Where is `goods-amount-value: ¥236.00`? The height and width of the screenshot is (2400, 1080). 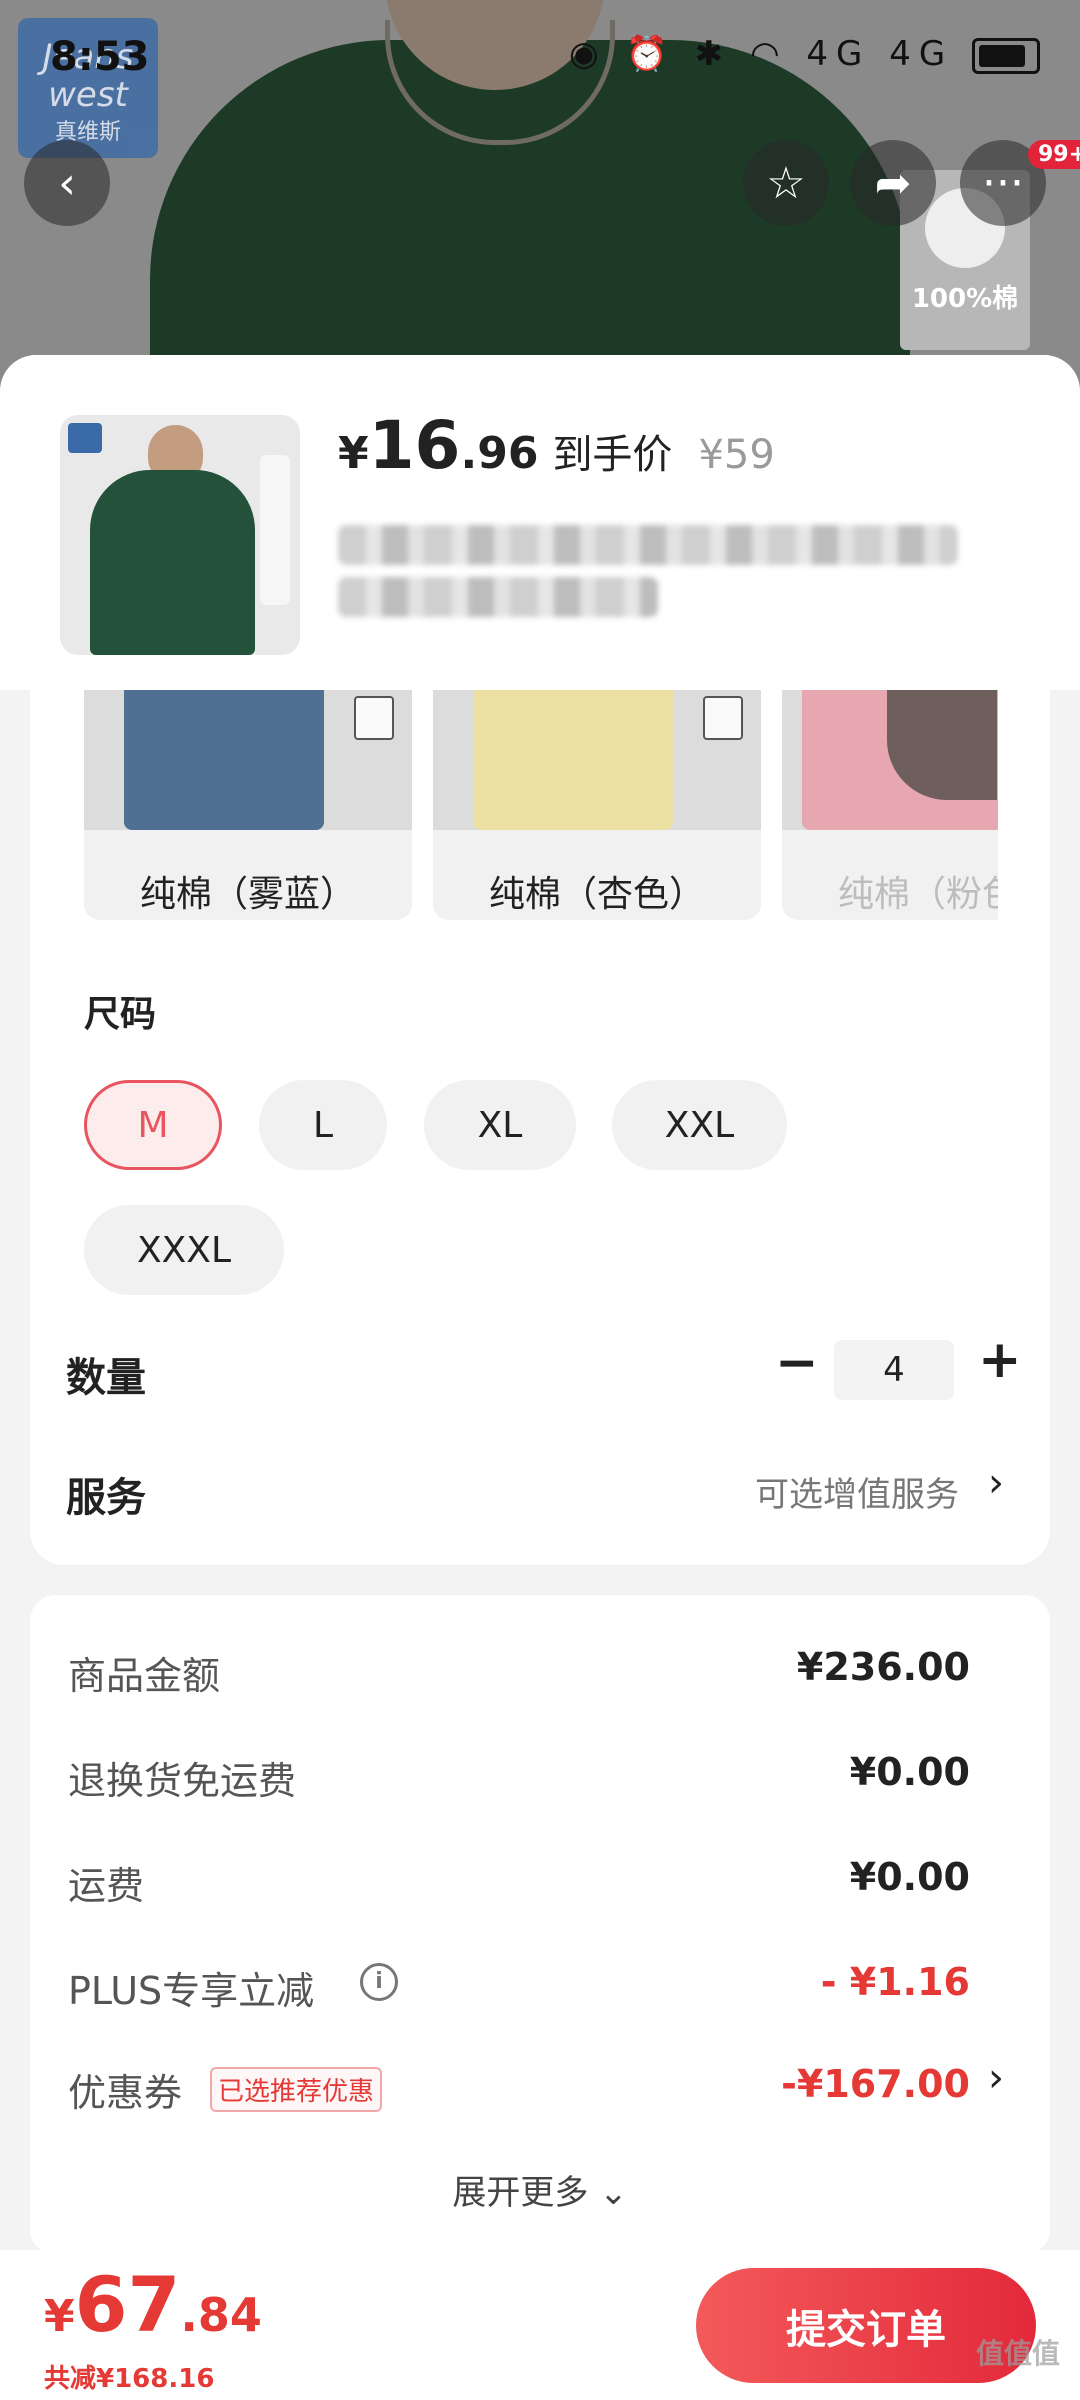 goods-amount-value: ¥236.00 is located at coordinates (883, 1667).